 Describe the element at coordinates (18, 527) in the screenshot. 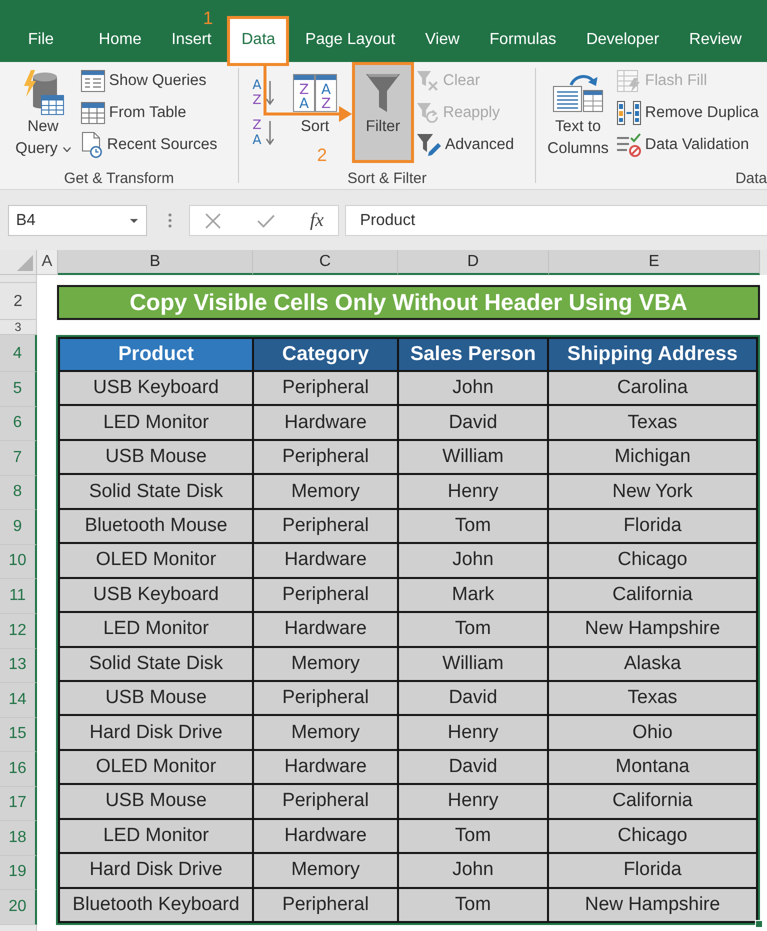

I see `row-header: 9` at that location.